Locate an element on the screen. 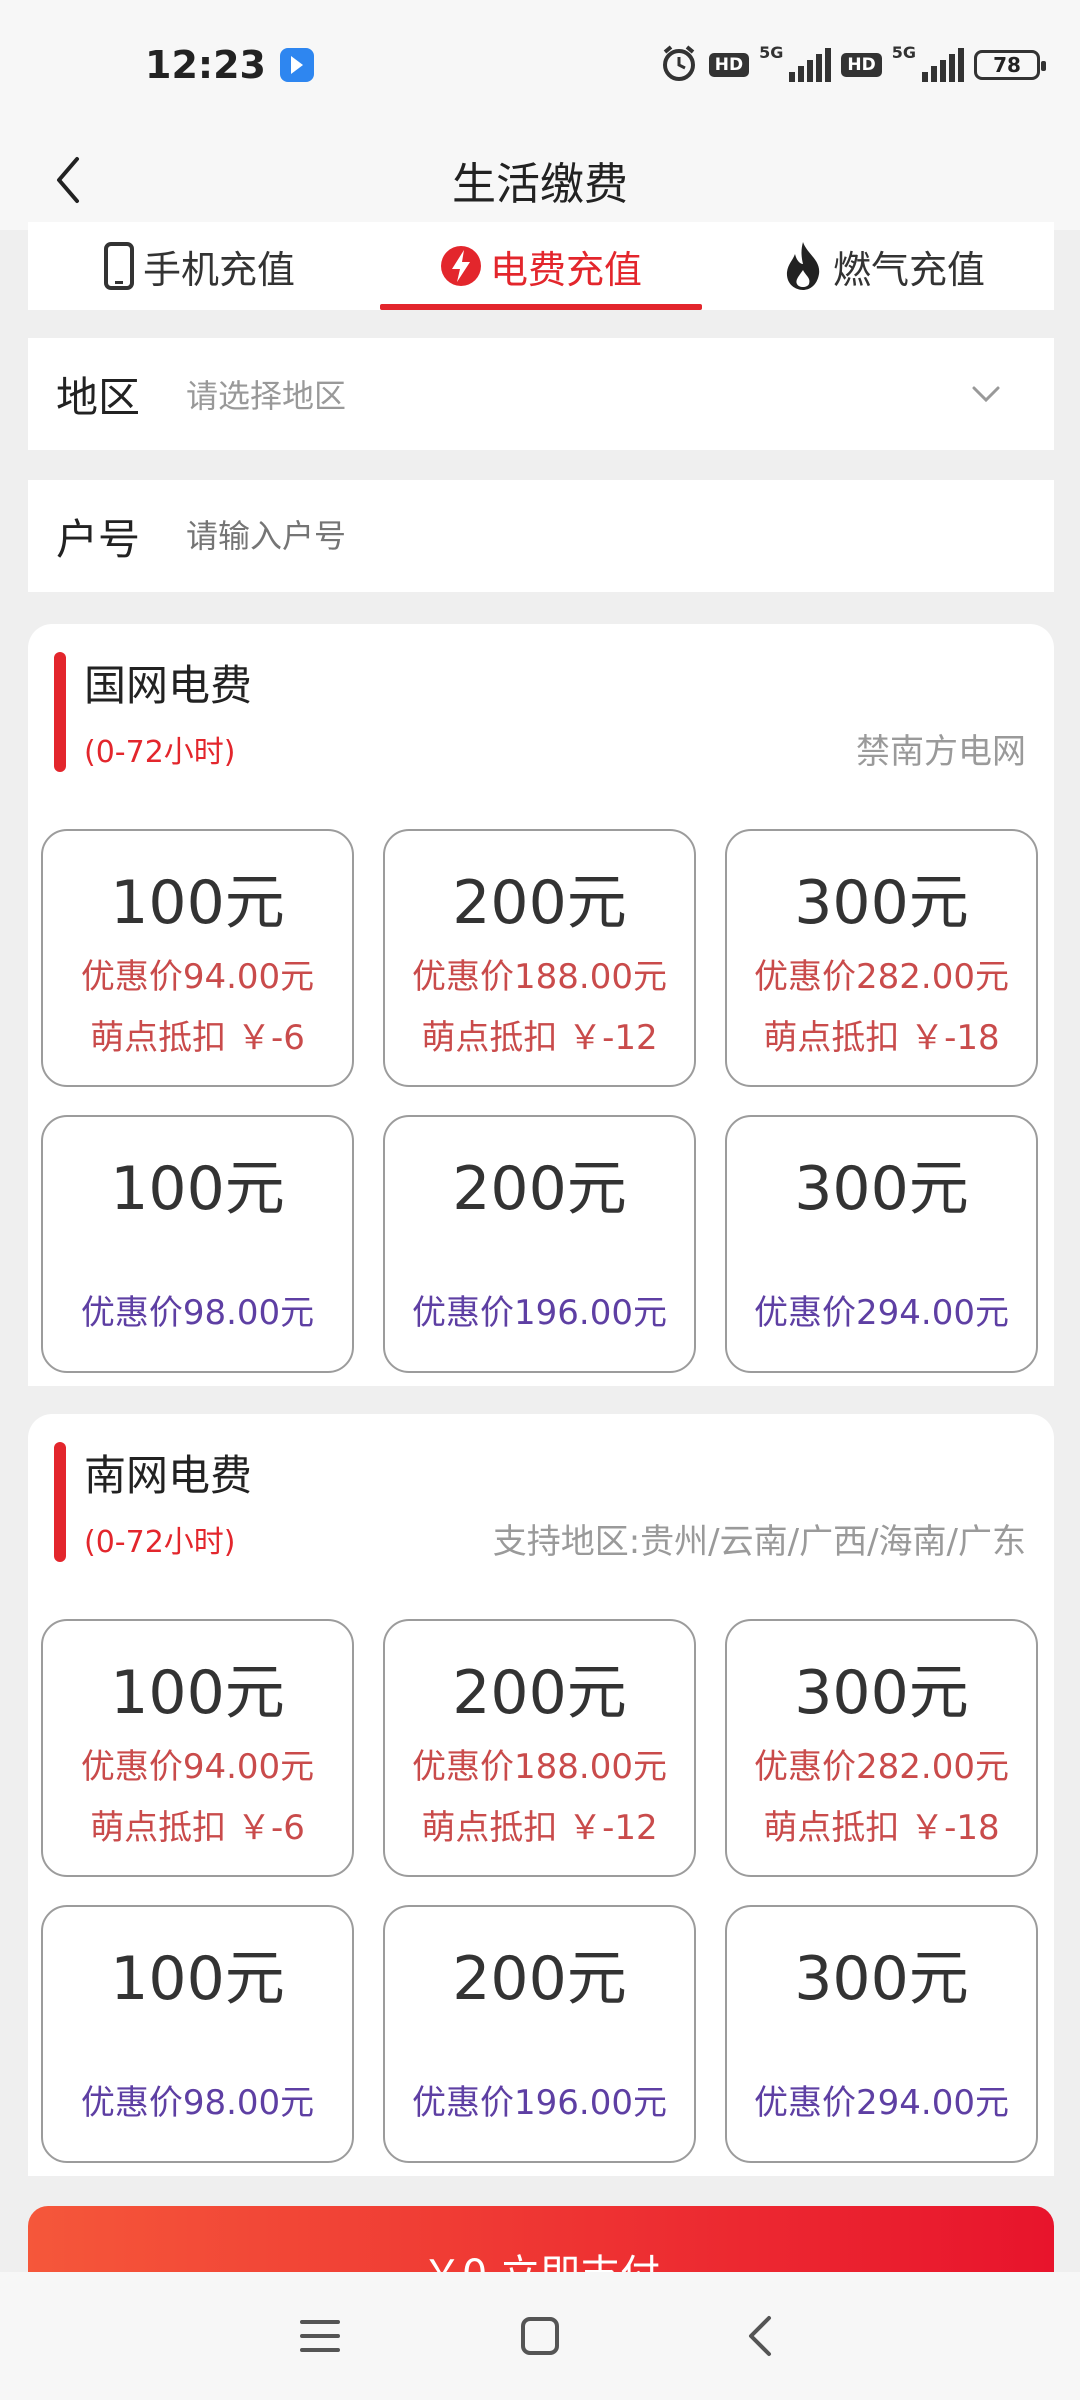 The width and height of the screenshot is (1080, 2400). hd-badge: HD is located at coordinates (729, 65).